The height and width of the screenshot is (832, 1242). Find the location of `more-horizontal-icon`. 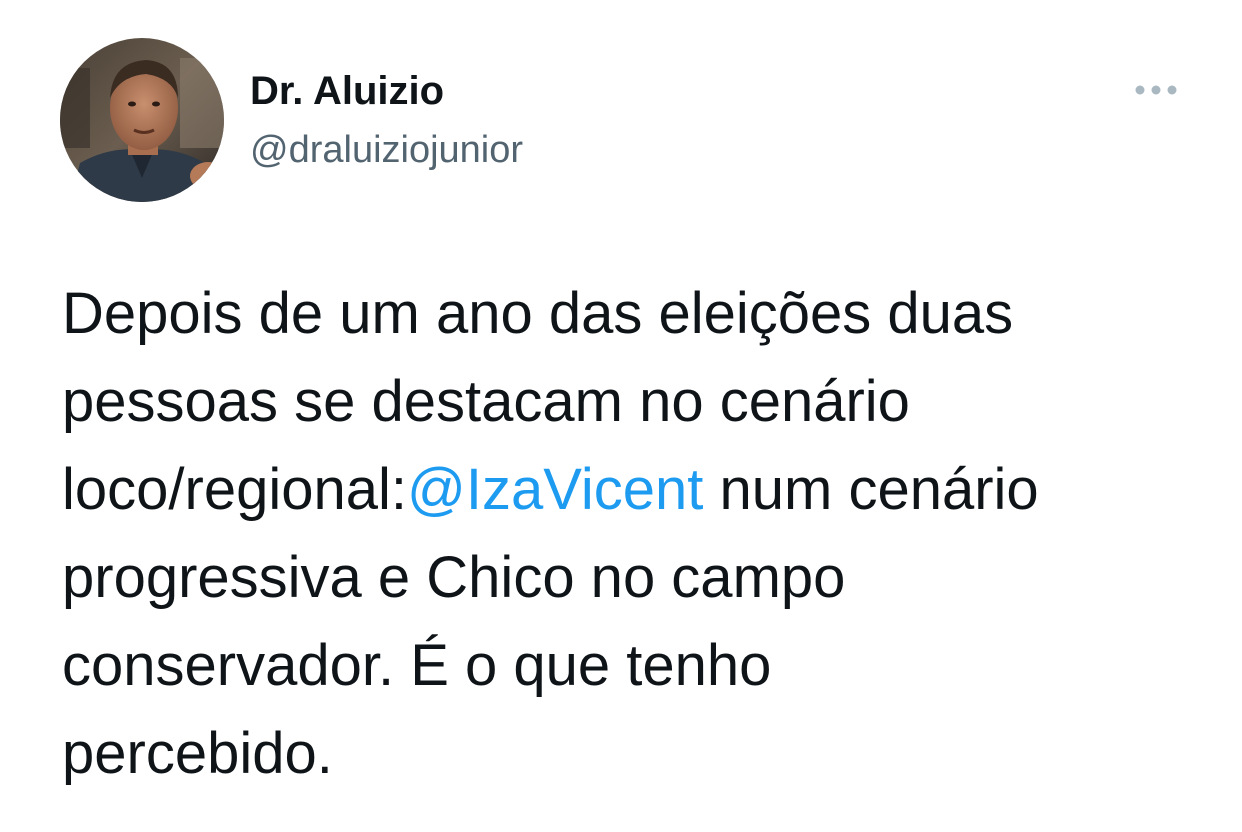

more-horizontal-icon is located at coordinates (1156, 90).